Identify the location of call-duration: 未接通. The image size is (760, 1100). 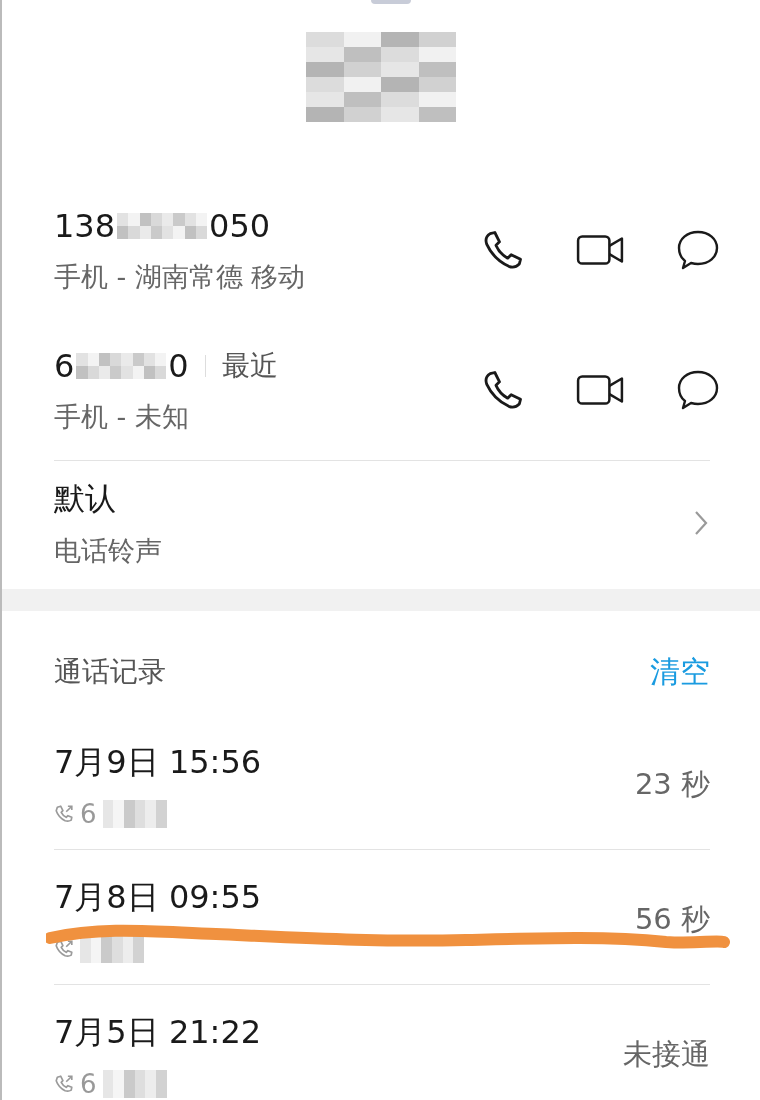
(666, 1054).